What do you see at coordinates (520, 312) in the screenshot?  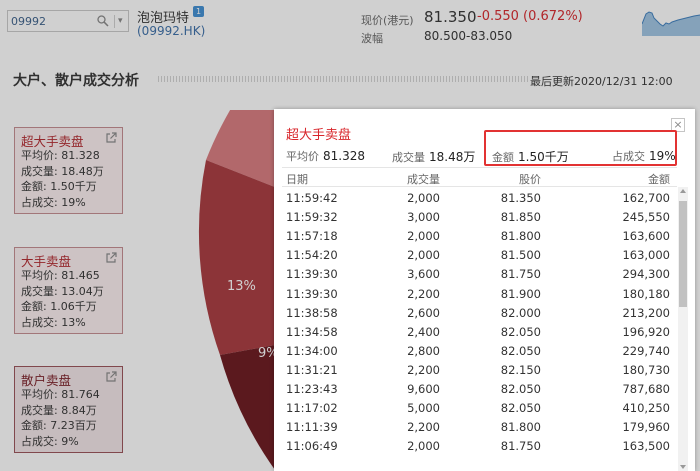 I see `row-price: 82.000` at bounding box center [520, 312].